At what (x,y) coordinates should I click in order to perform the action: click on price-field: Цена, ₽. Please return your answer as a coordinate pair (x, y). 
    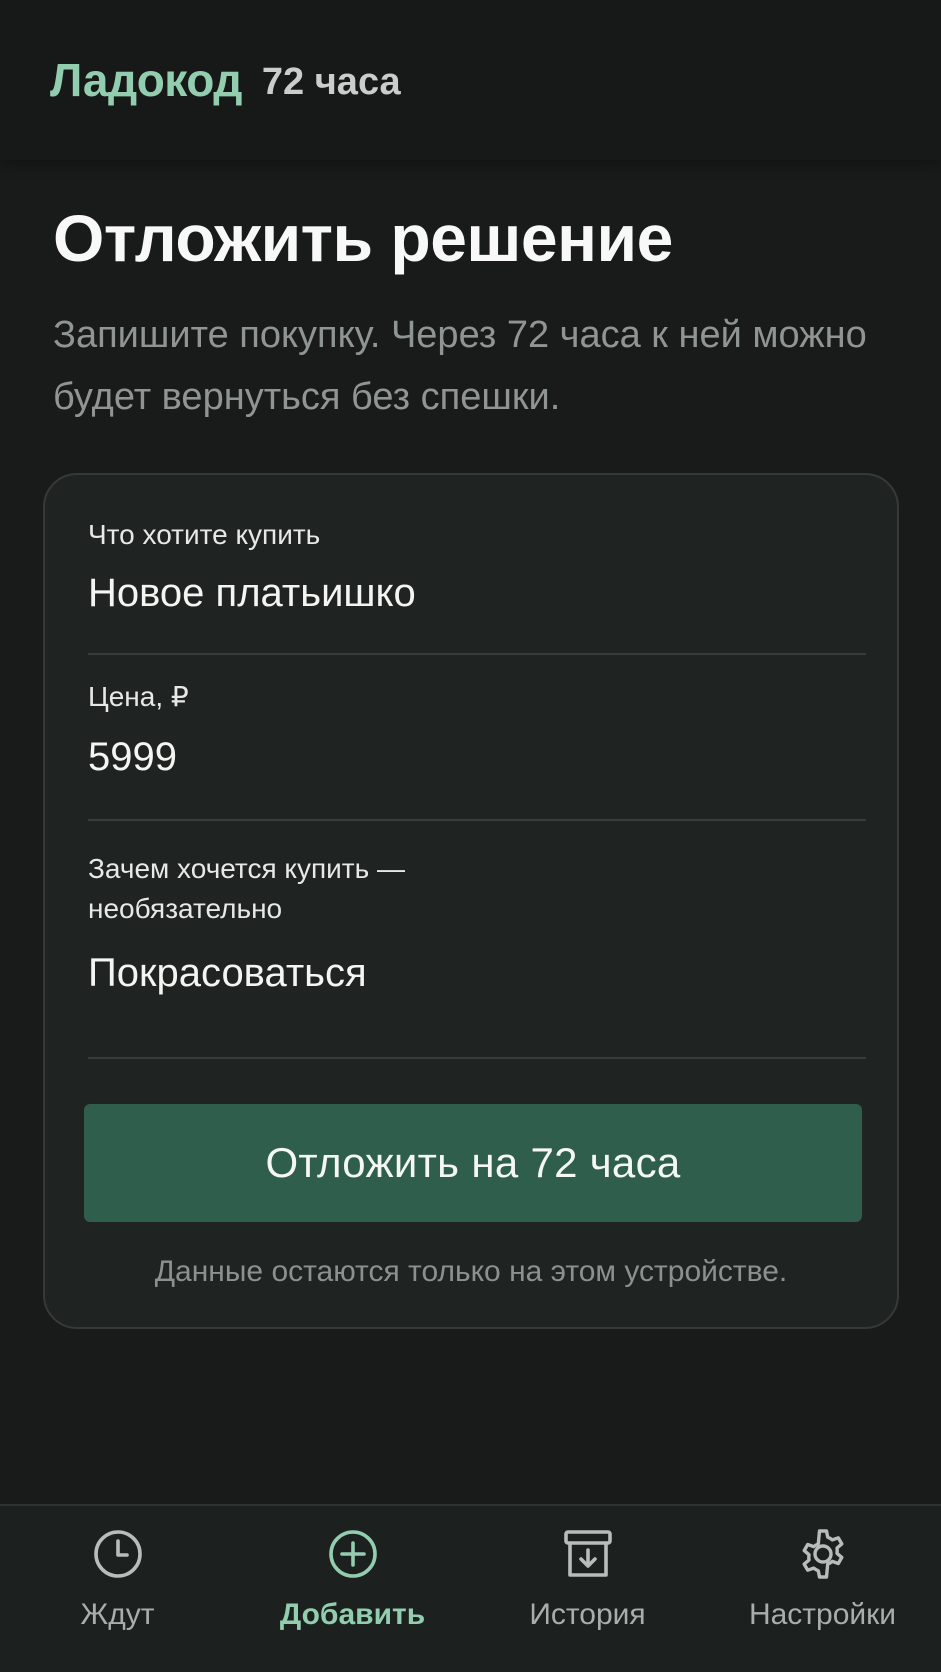
    Looking at the image, I should click on (477, 738).